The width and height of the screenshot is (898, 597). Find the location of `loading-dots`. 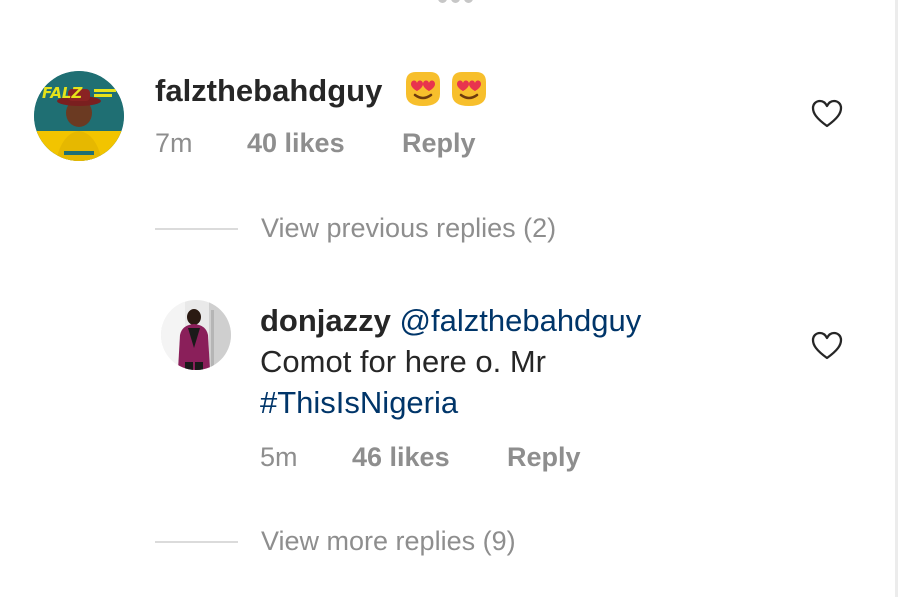

loading-dots is located at coordinates (455, 1).